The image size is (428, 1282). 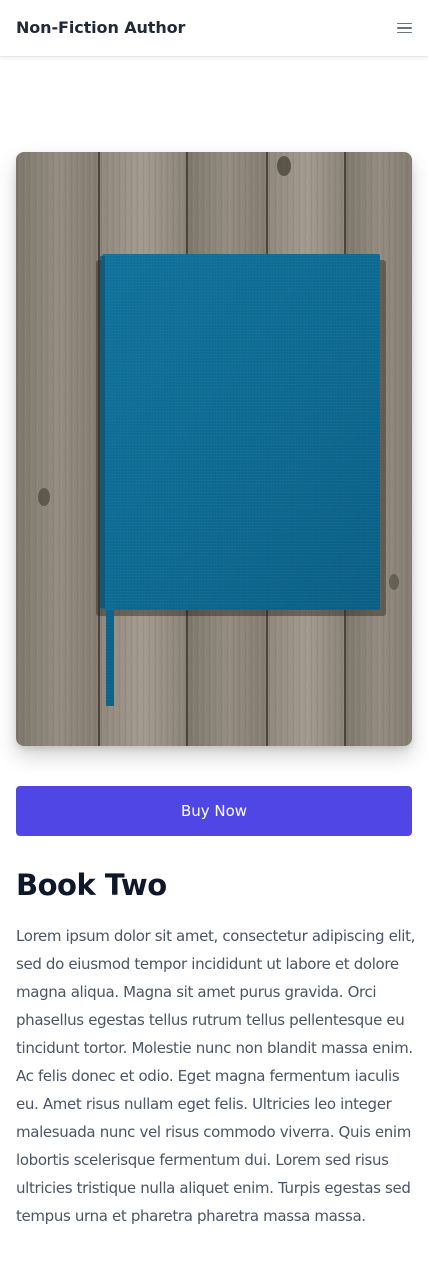 What do you see at coordinates (91, 885) in the screenshot?
I see `book-title: Book Two` at bounding box center [91, 885].